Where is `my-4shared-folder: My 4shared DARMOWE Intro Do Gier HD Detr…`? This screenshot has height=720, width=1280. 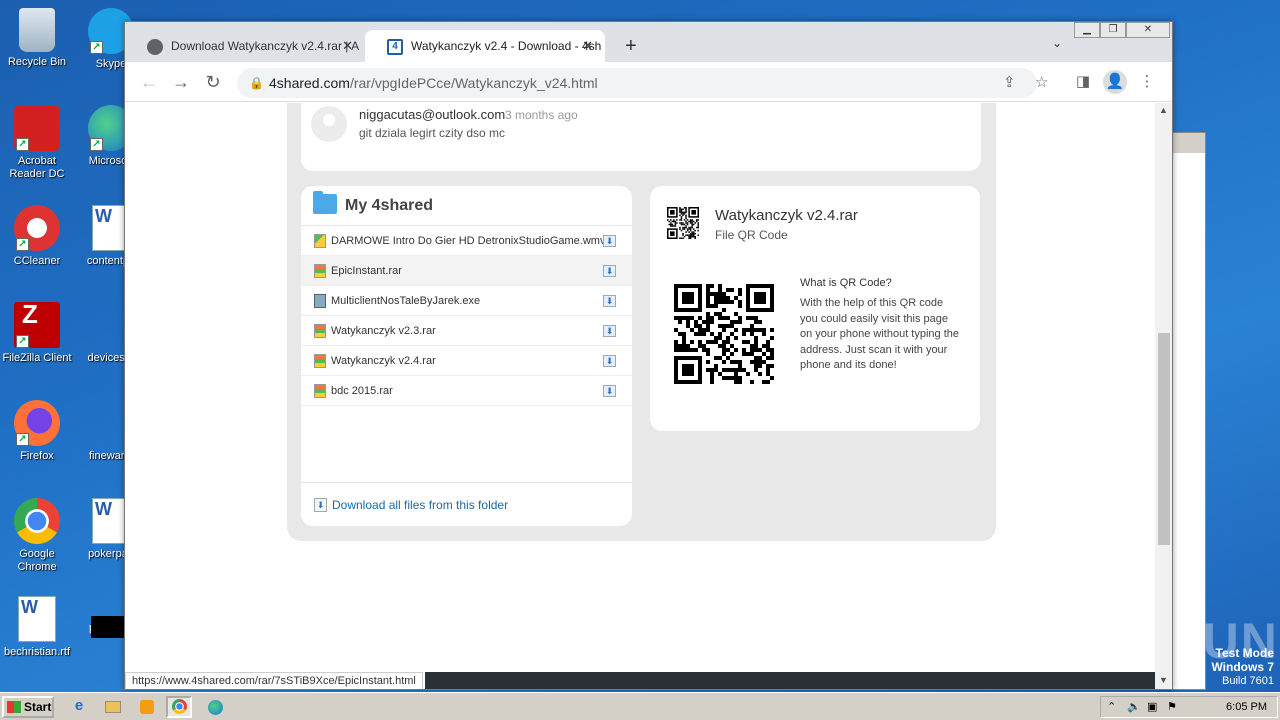
my-4shared-folder: My 4shared DARMOWE Intro Do Gier HD Detr… is located at coordinates (466, 356).